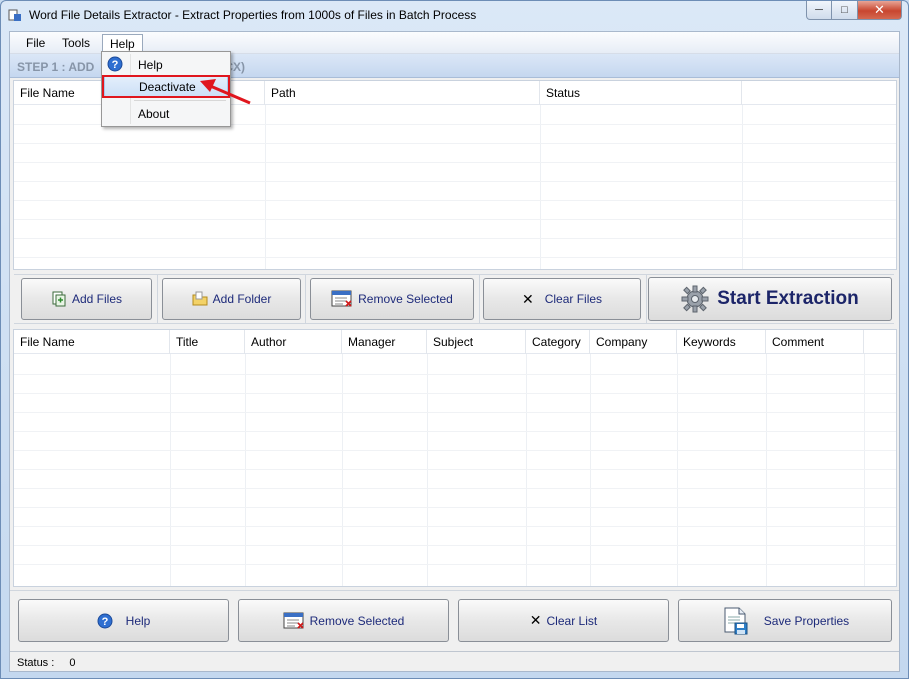  Describe the element at coordinates (402, 93) in the screenshot. I see `column-path: Path` at that location.